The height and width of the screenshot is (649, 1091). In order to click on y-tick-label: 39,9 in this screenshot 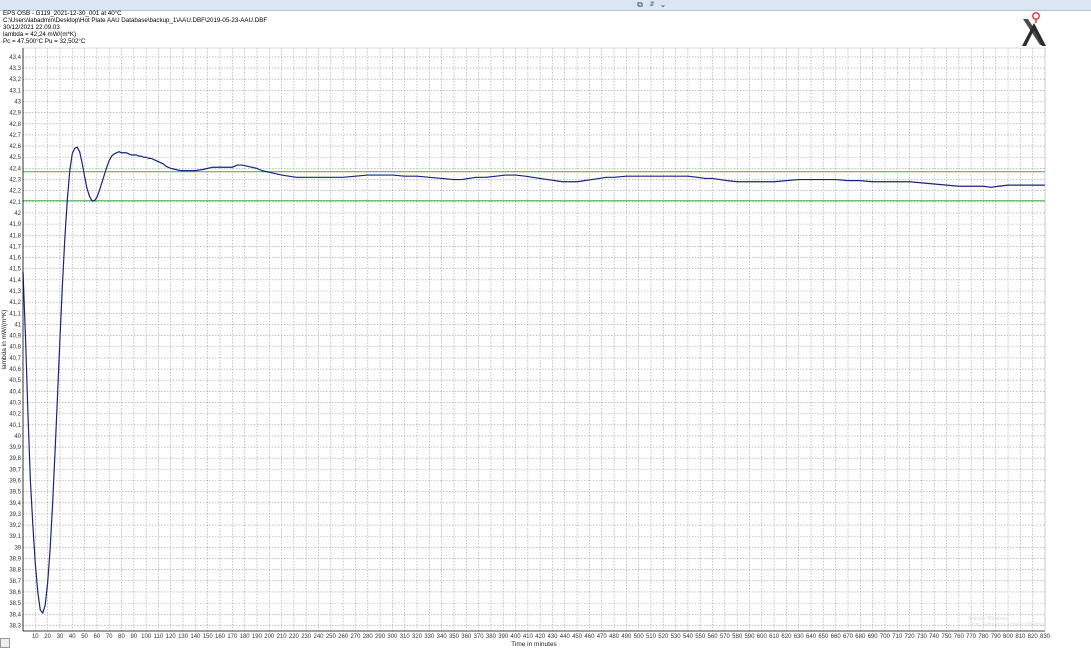, I will do `click(15, 448)`.